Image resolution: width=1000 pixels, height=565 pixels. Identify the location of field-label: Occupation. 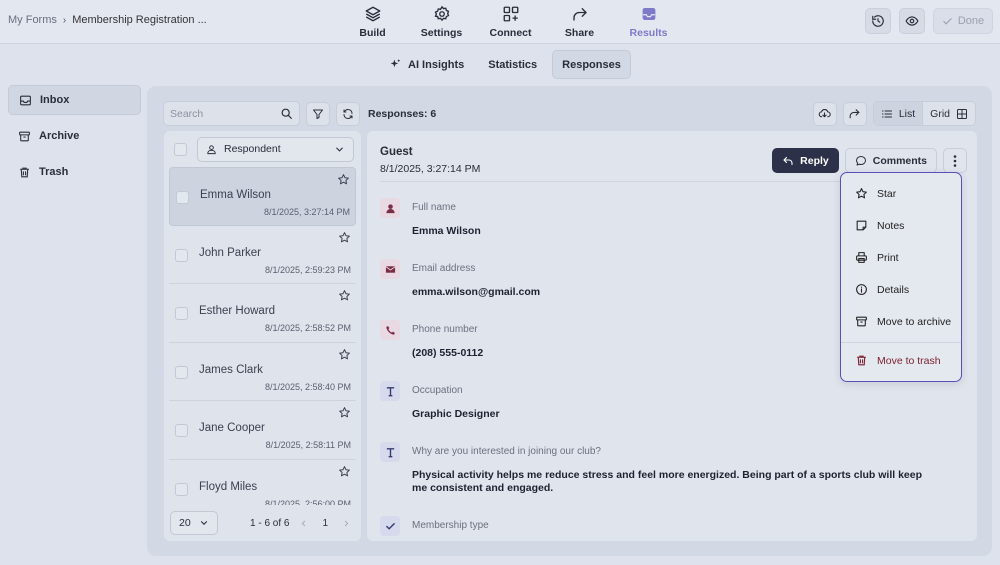
(437, 390).